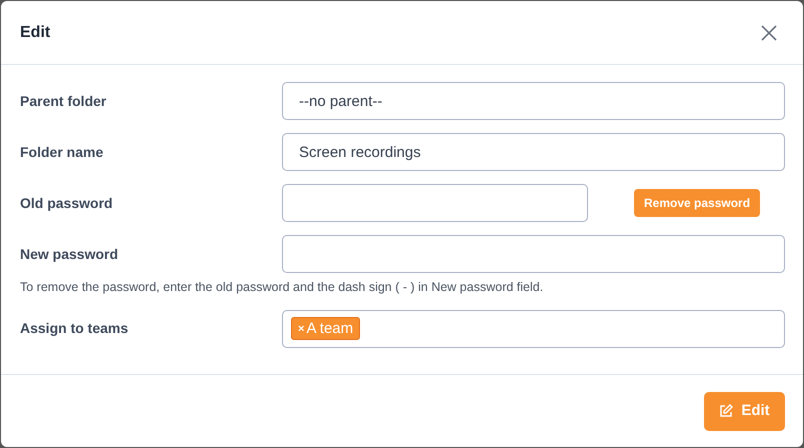 Image resolution: width=804 pixels, height=448 pixels. What do you see at coordinates (744, 411) in the screenshot?
I see `edit-button: Edit` at bounding box center [744, 411].